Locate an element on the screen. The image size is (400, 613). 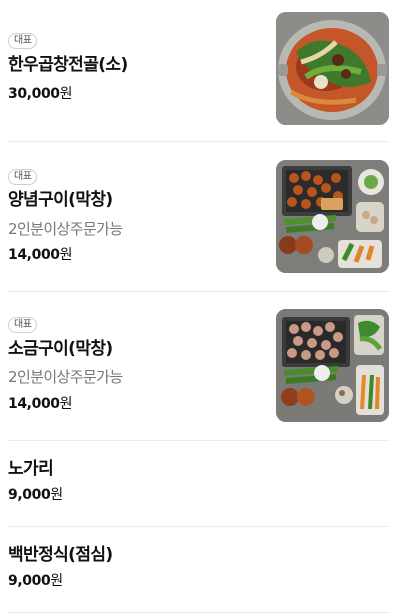
menu-item: 노가리 9,000원 is located at coordinates (198, 484).